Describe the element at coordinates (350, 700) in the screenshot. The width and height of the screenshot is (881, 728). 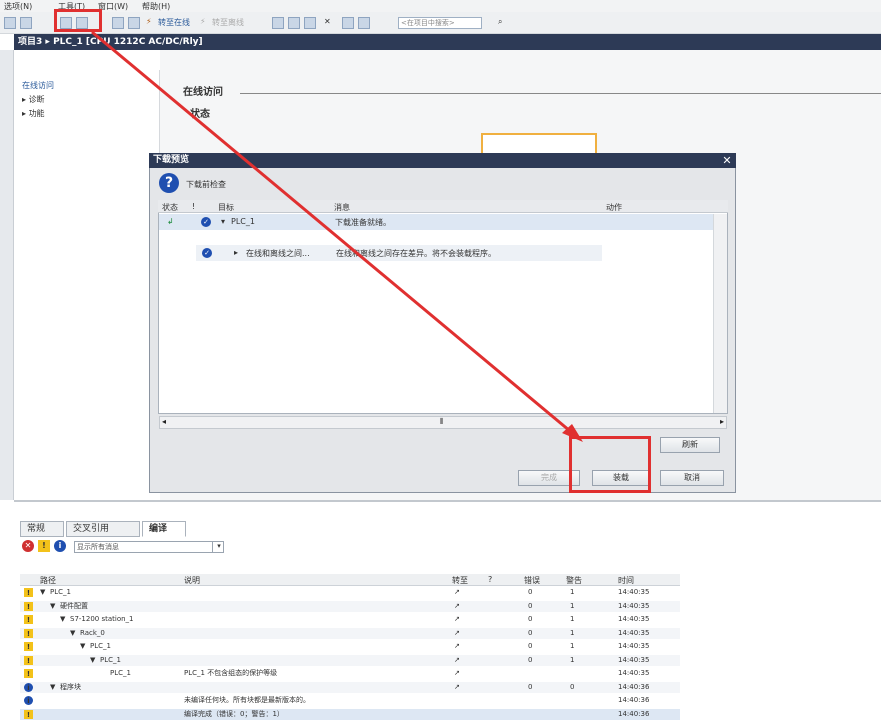
I see `message-row: i 未编译任何块。所有块都是最新版本的。 14:40:36` at that location.